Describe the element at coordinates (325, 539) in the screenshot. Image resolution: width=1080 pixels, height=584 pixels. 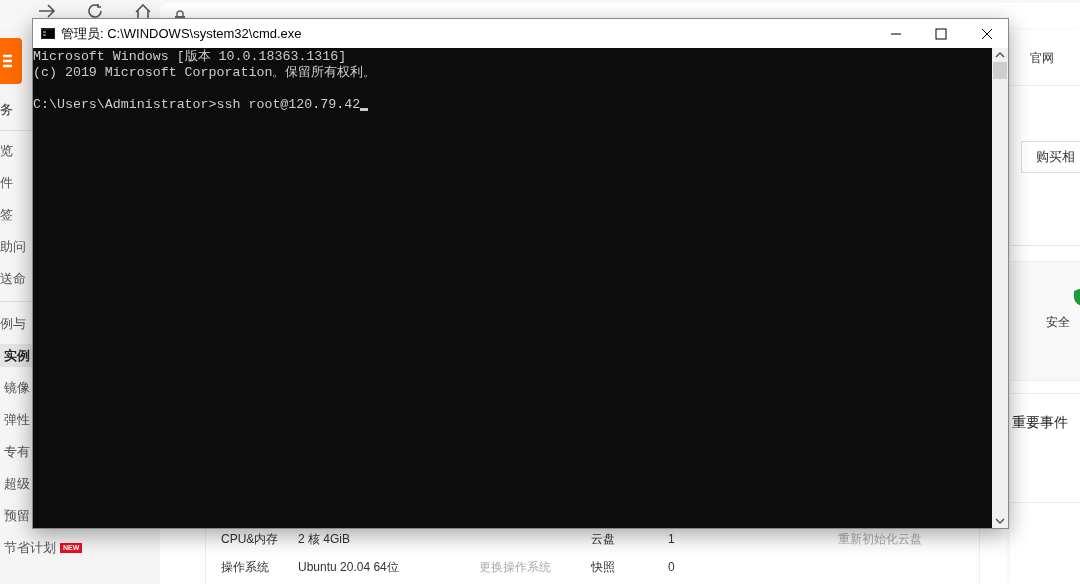
I see `spec-value: 2 核 4GiB` at that location.